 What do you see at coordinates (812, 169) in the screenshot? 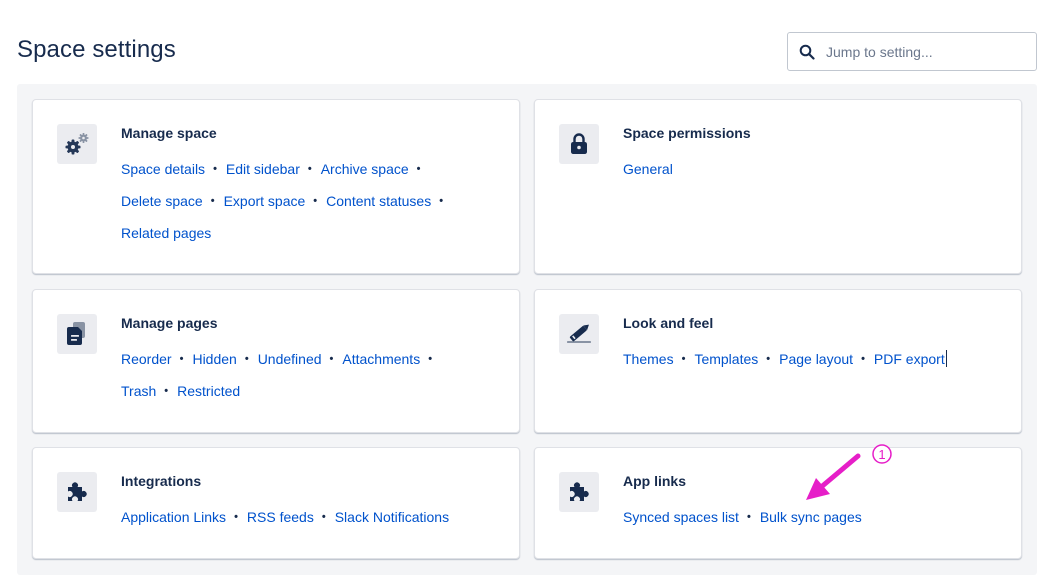
I see `link-list: General` at bounding box center [812, 169].